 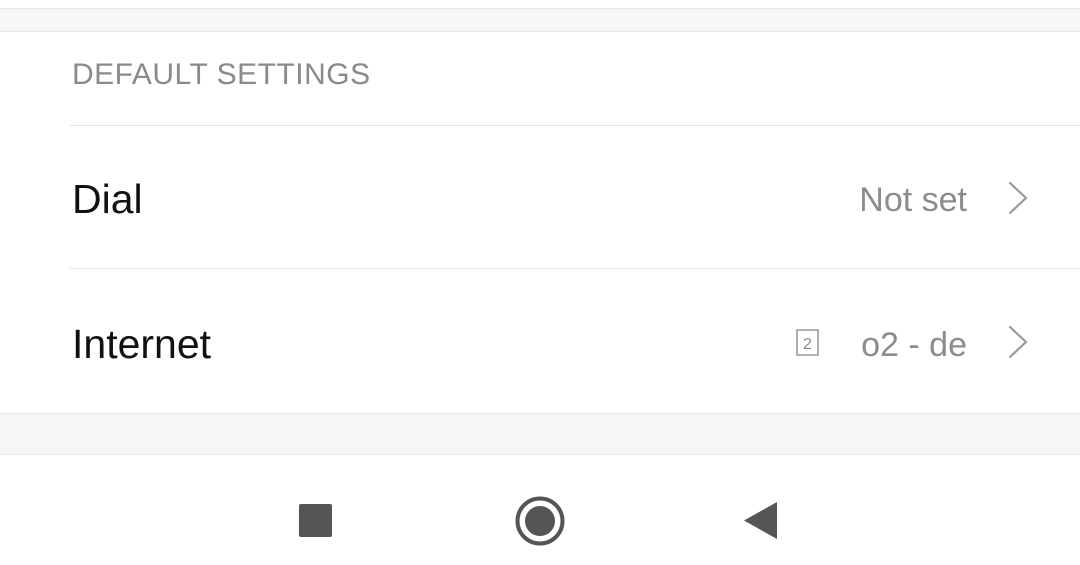 I want to click on section-gap-top, so click(x=540, y=20).